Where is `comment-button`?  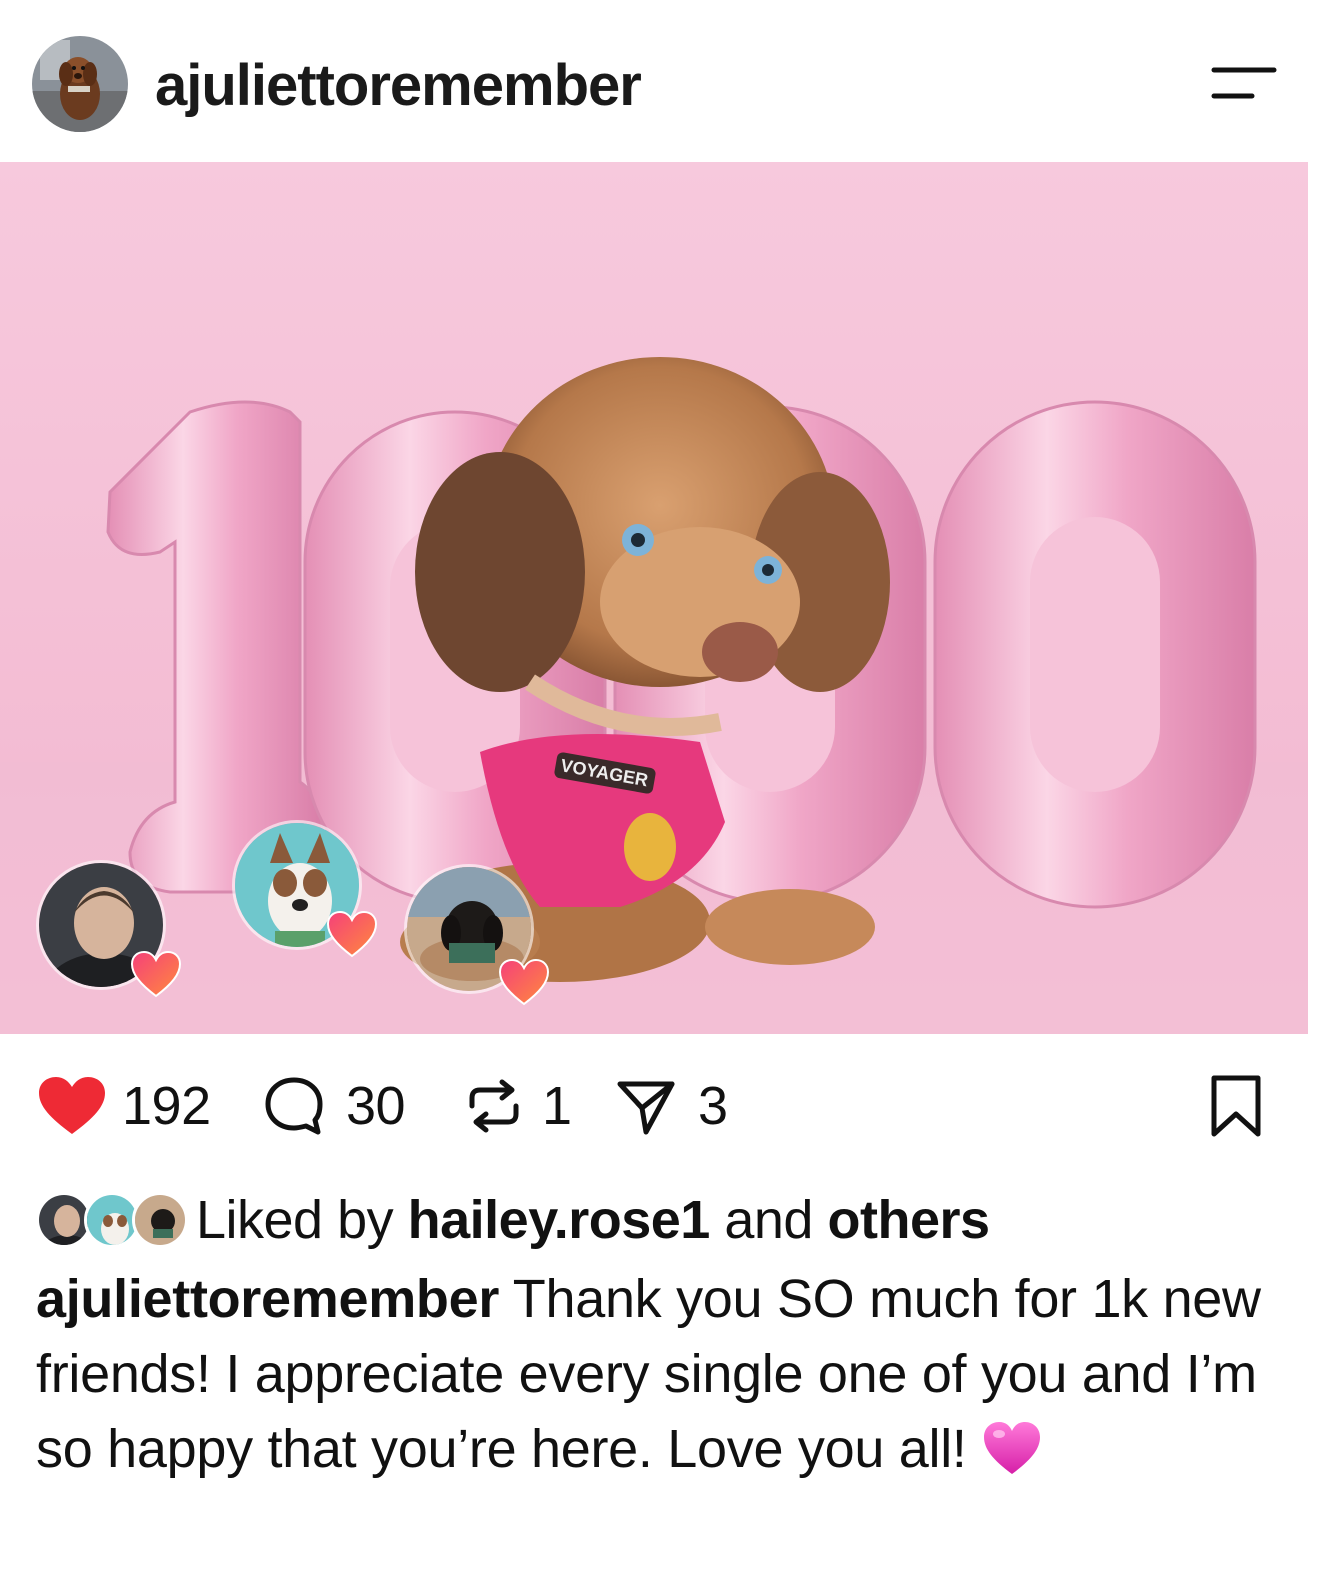
comment-button is located at coordinates (294, 1106).